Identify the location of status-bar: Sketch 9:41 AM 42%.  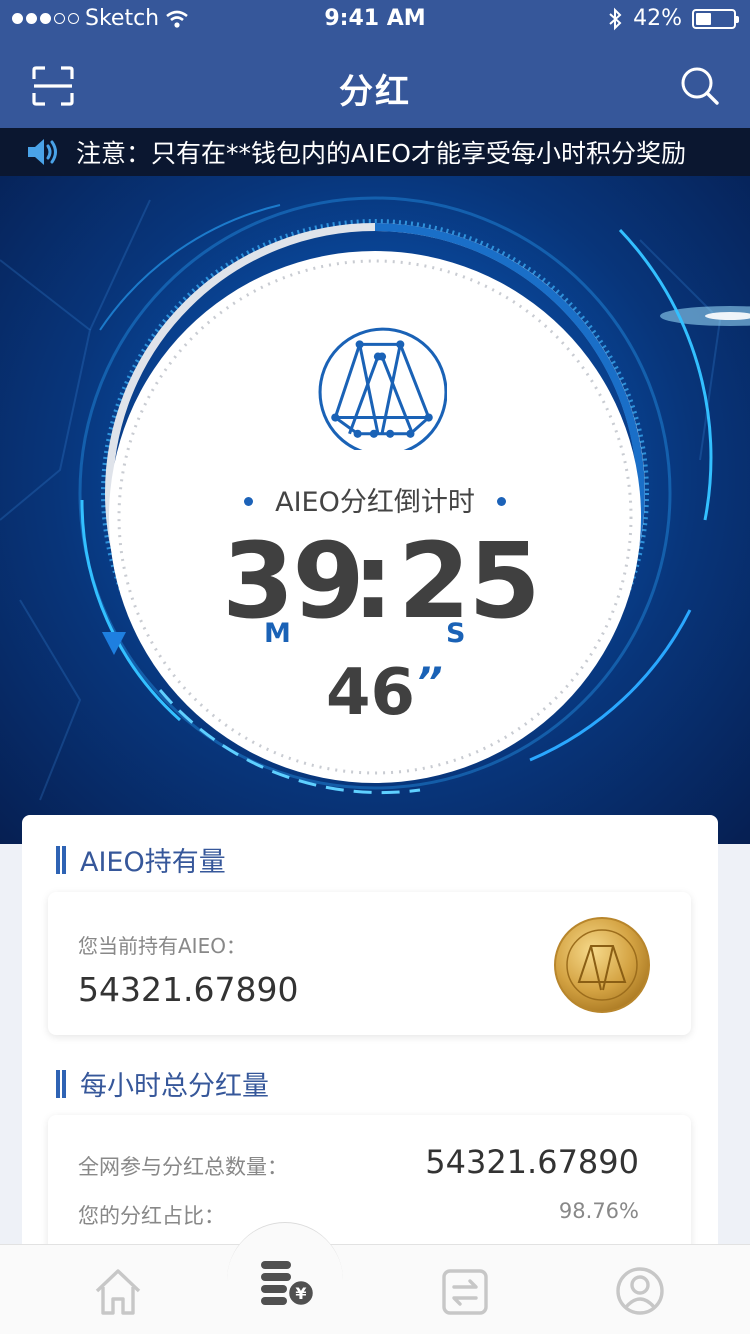
(375, 20).